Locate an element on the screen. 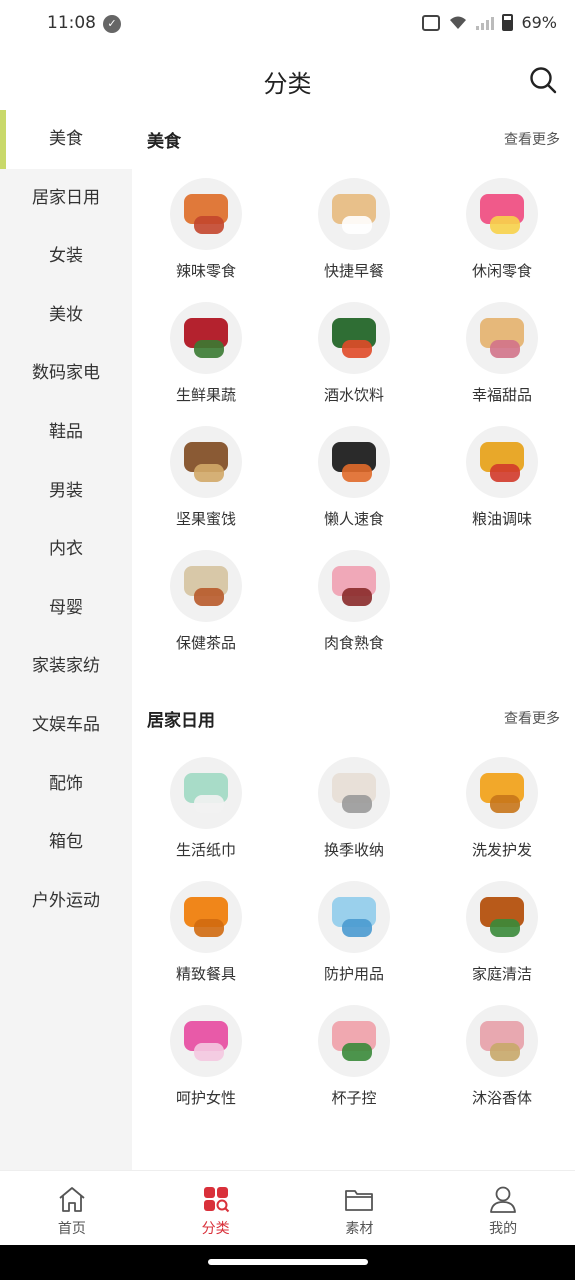  home-icon is located at coordinates (72, 1199).